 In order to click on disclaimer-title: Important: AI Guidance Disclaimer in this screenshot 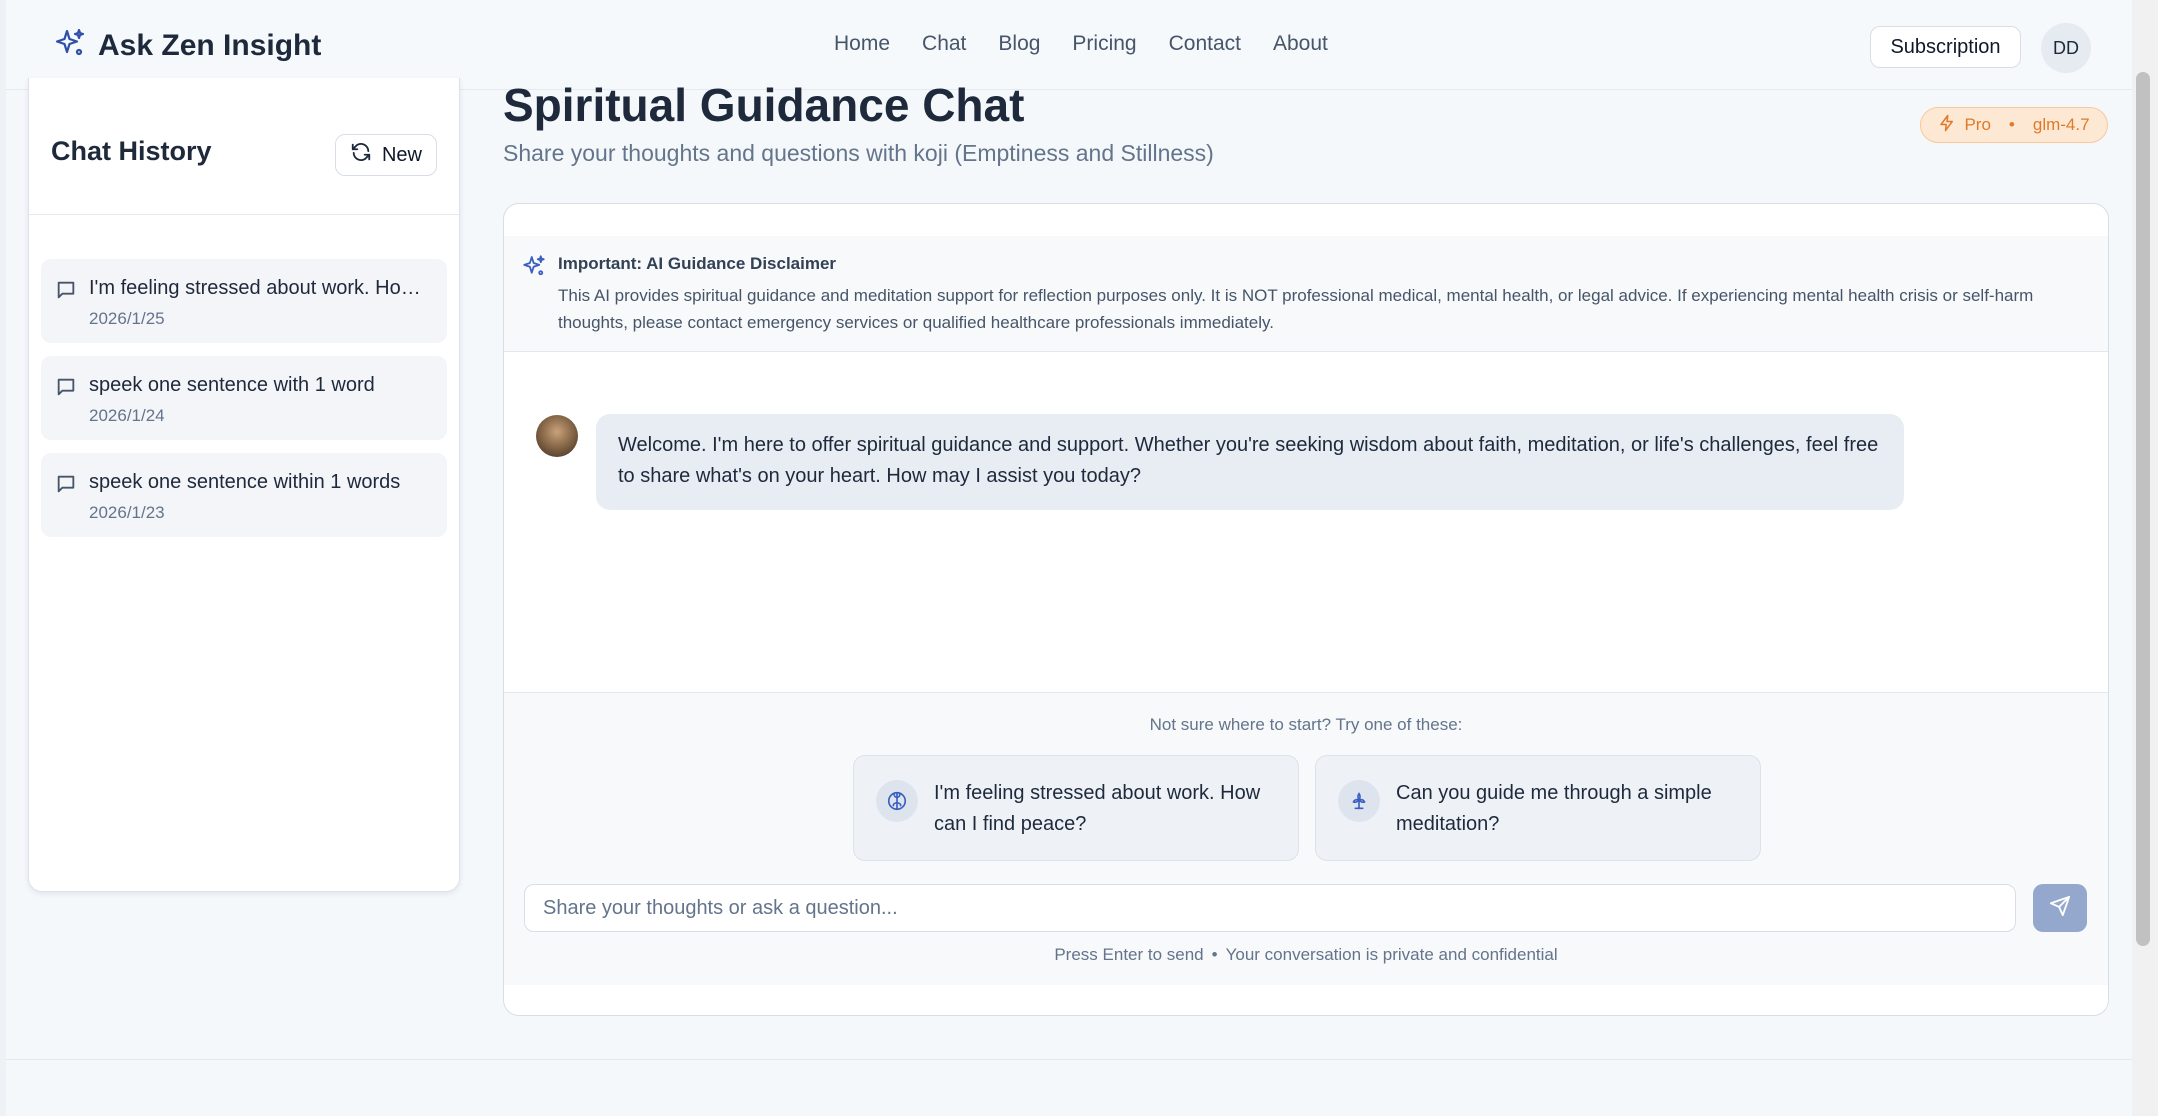, I will do `click(697, 263)`.